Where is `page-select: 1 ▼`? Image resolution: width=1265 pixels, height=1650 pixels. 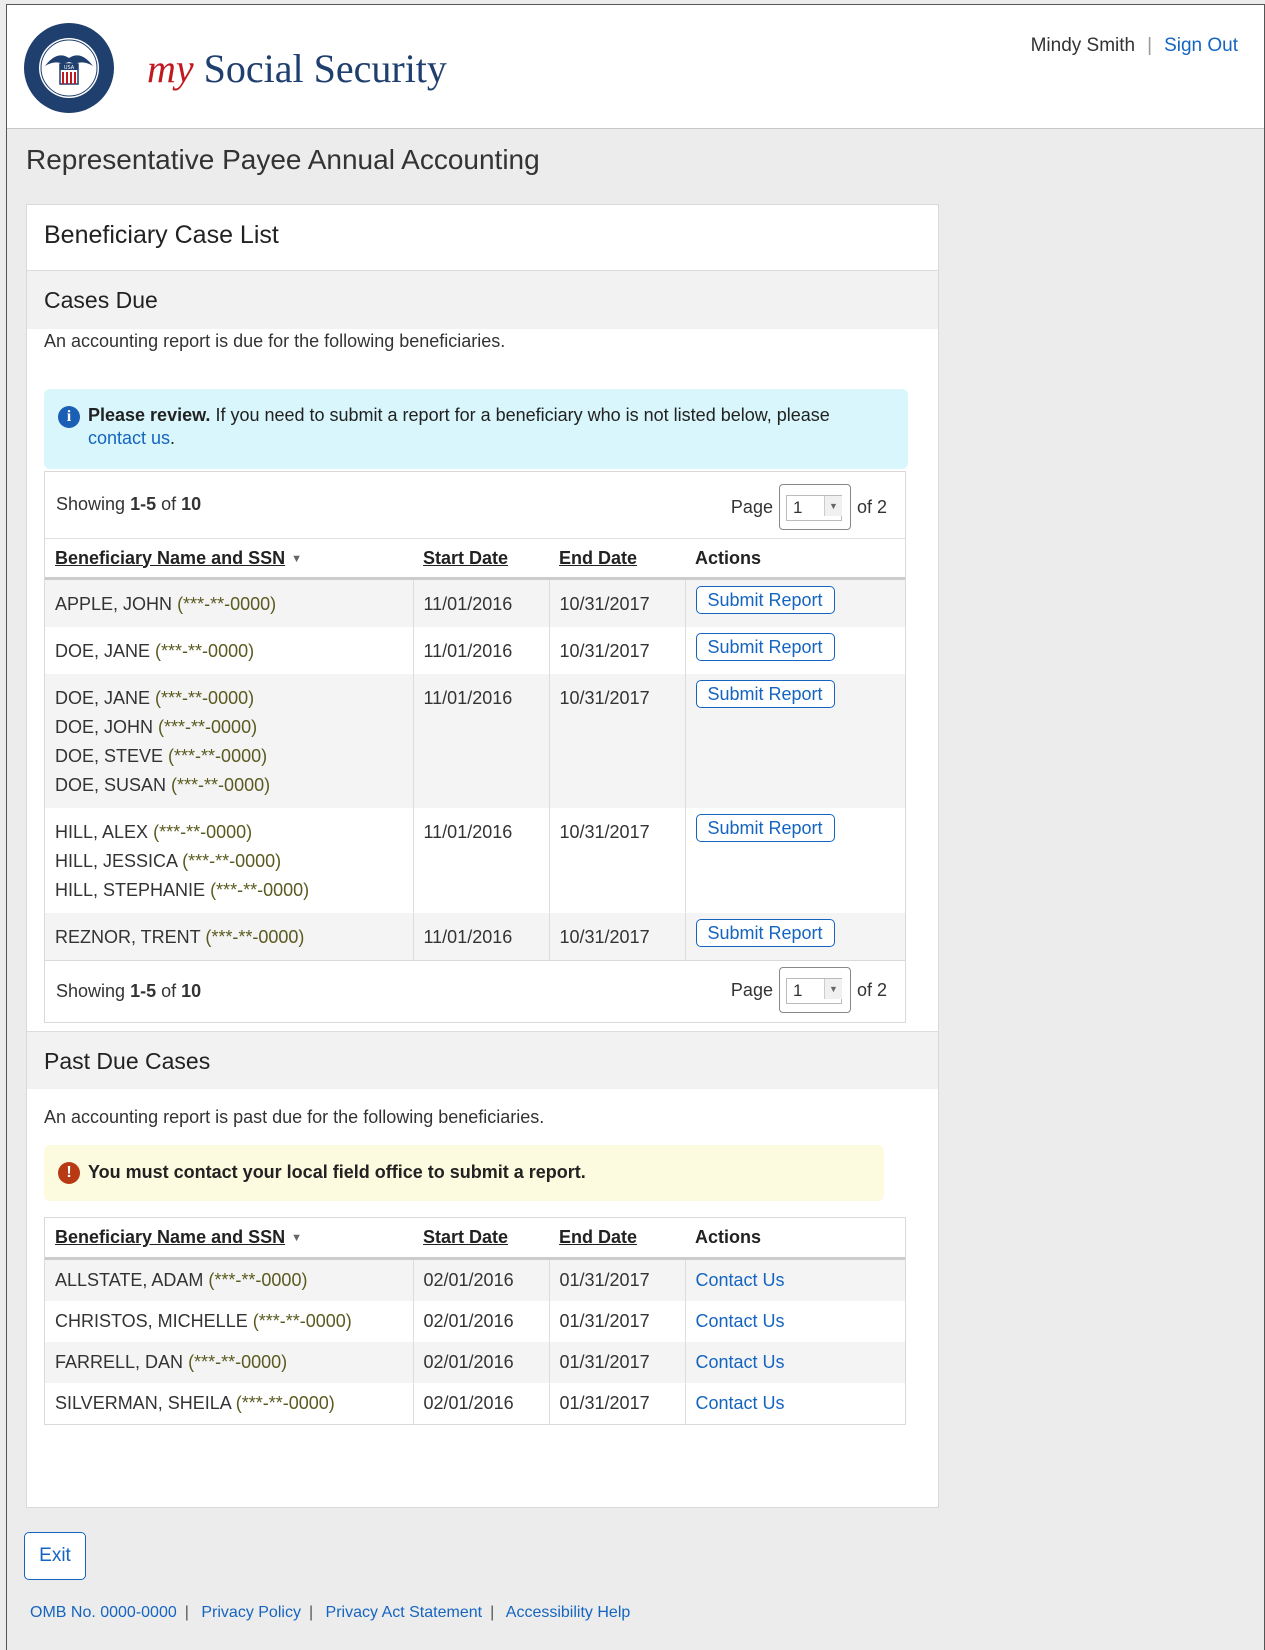
page-select: 1 ▼ is located at coordinates (814, 507).